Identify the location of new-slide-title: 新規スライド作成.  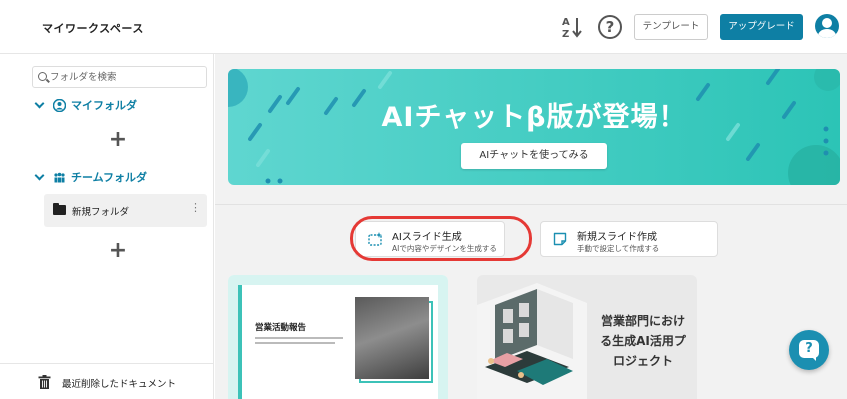
(617, 237).